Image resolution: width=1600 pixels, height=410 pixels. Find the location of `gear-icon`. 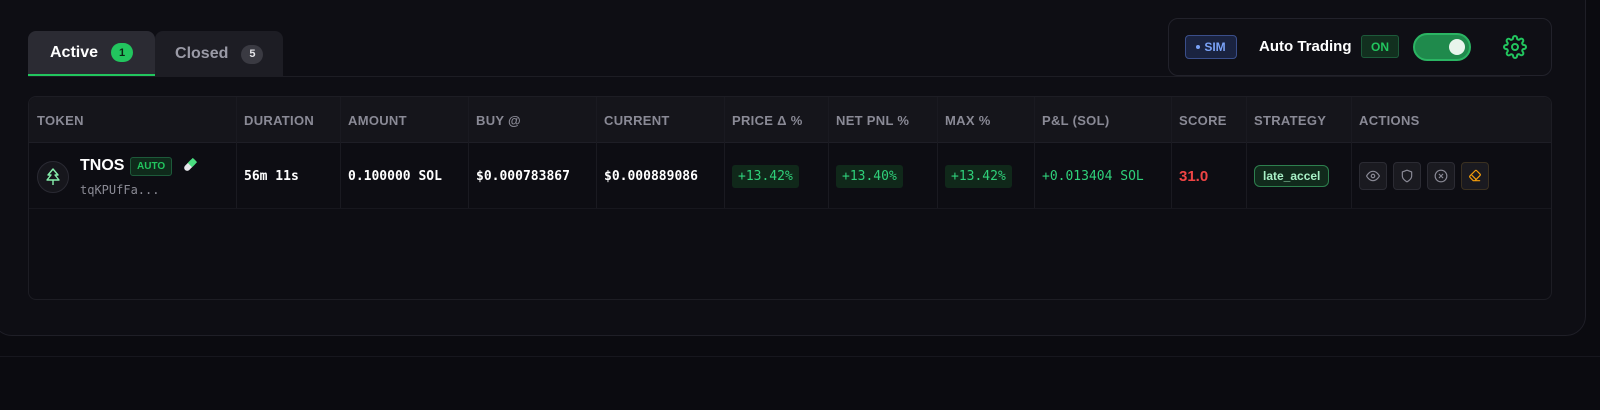

gear-icon is located at coordinates (1515, 47).